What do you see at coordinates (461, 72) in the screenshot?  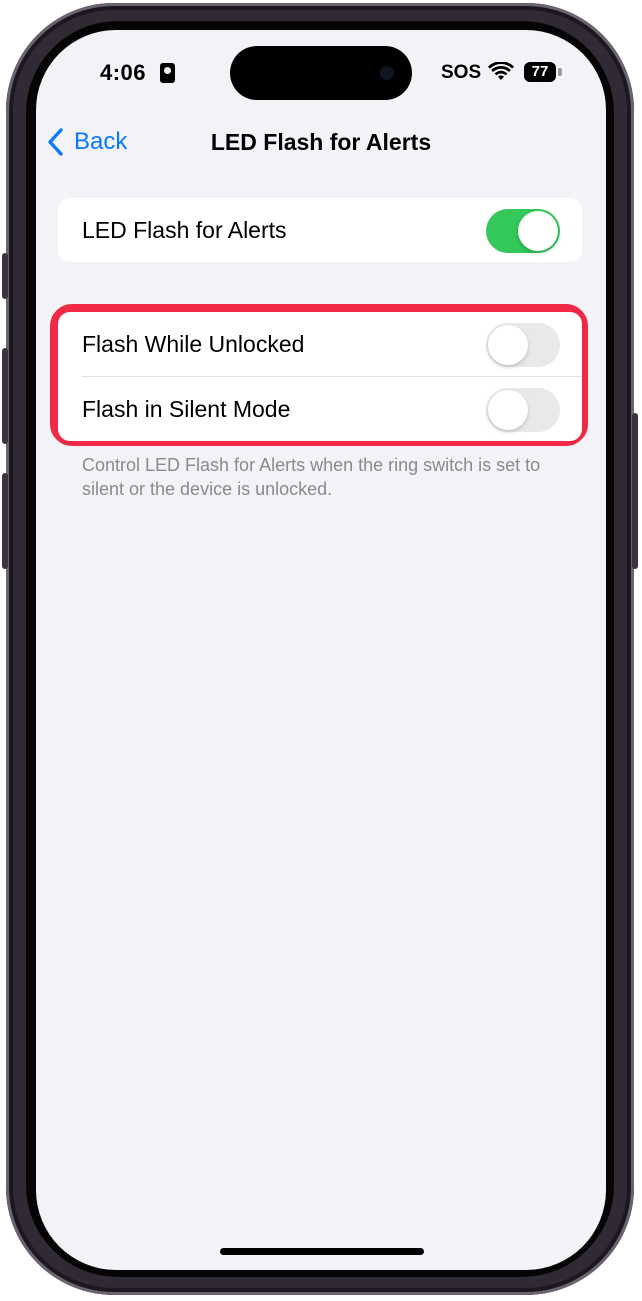 I see `carrier-status: SOS` at bounding box center [461, 72].